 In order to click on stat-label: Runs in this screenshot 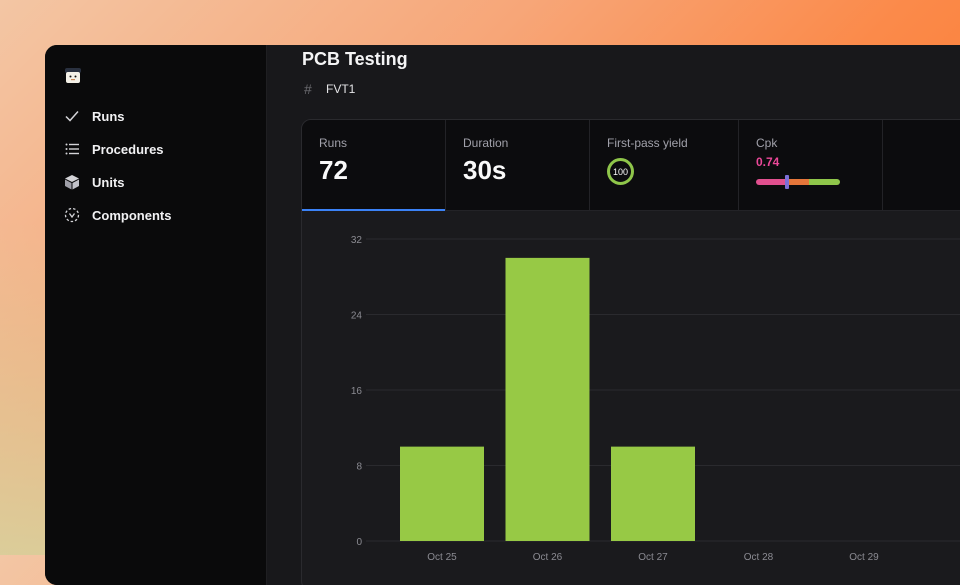, I will do `click(333, 143)`.